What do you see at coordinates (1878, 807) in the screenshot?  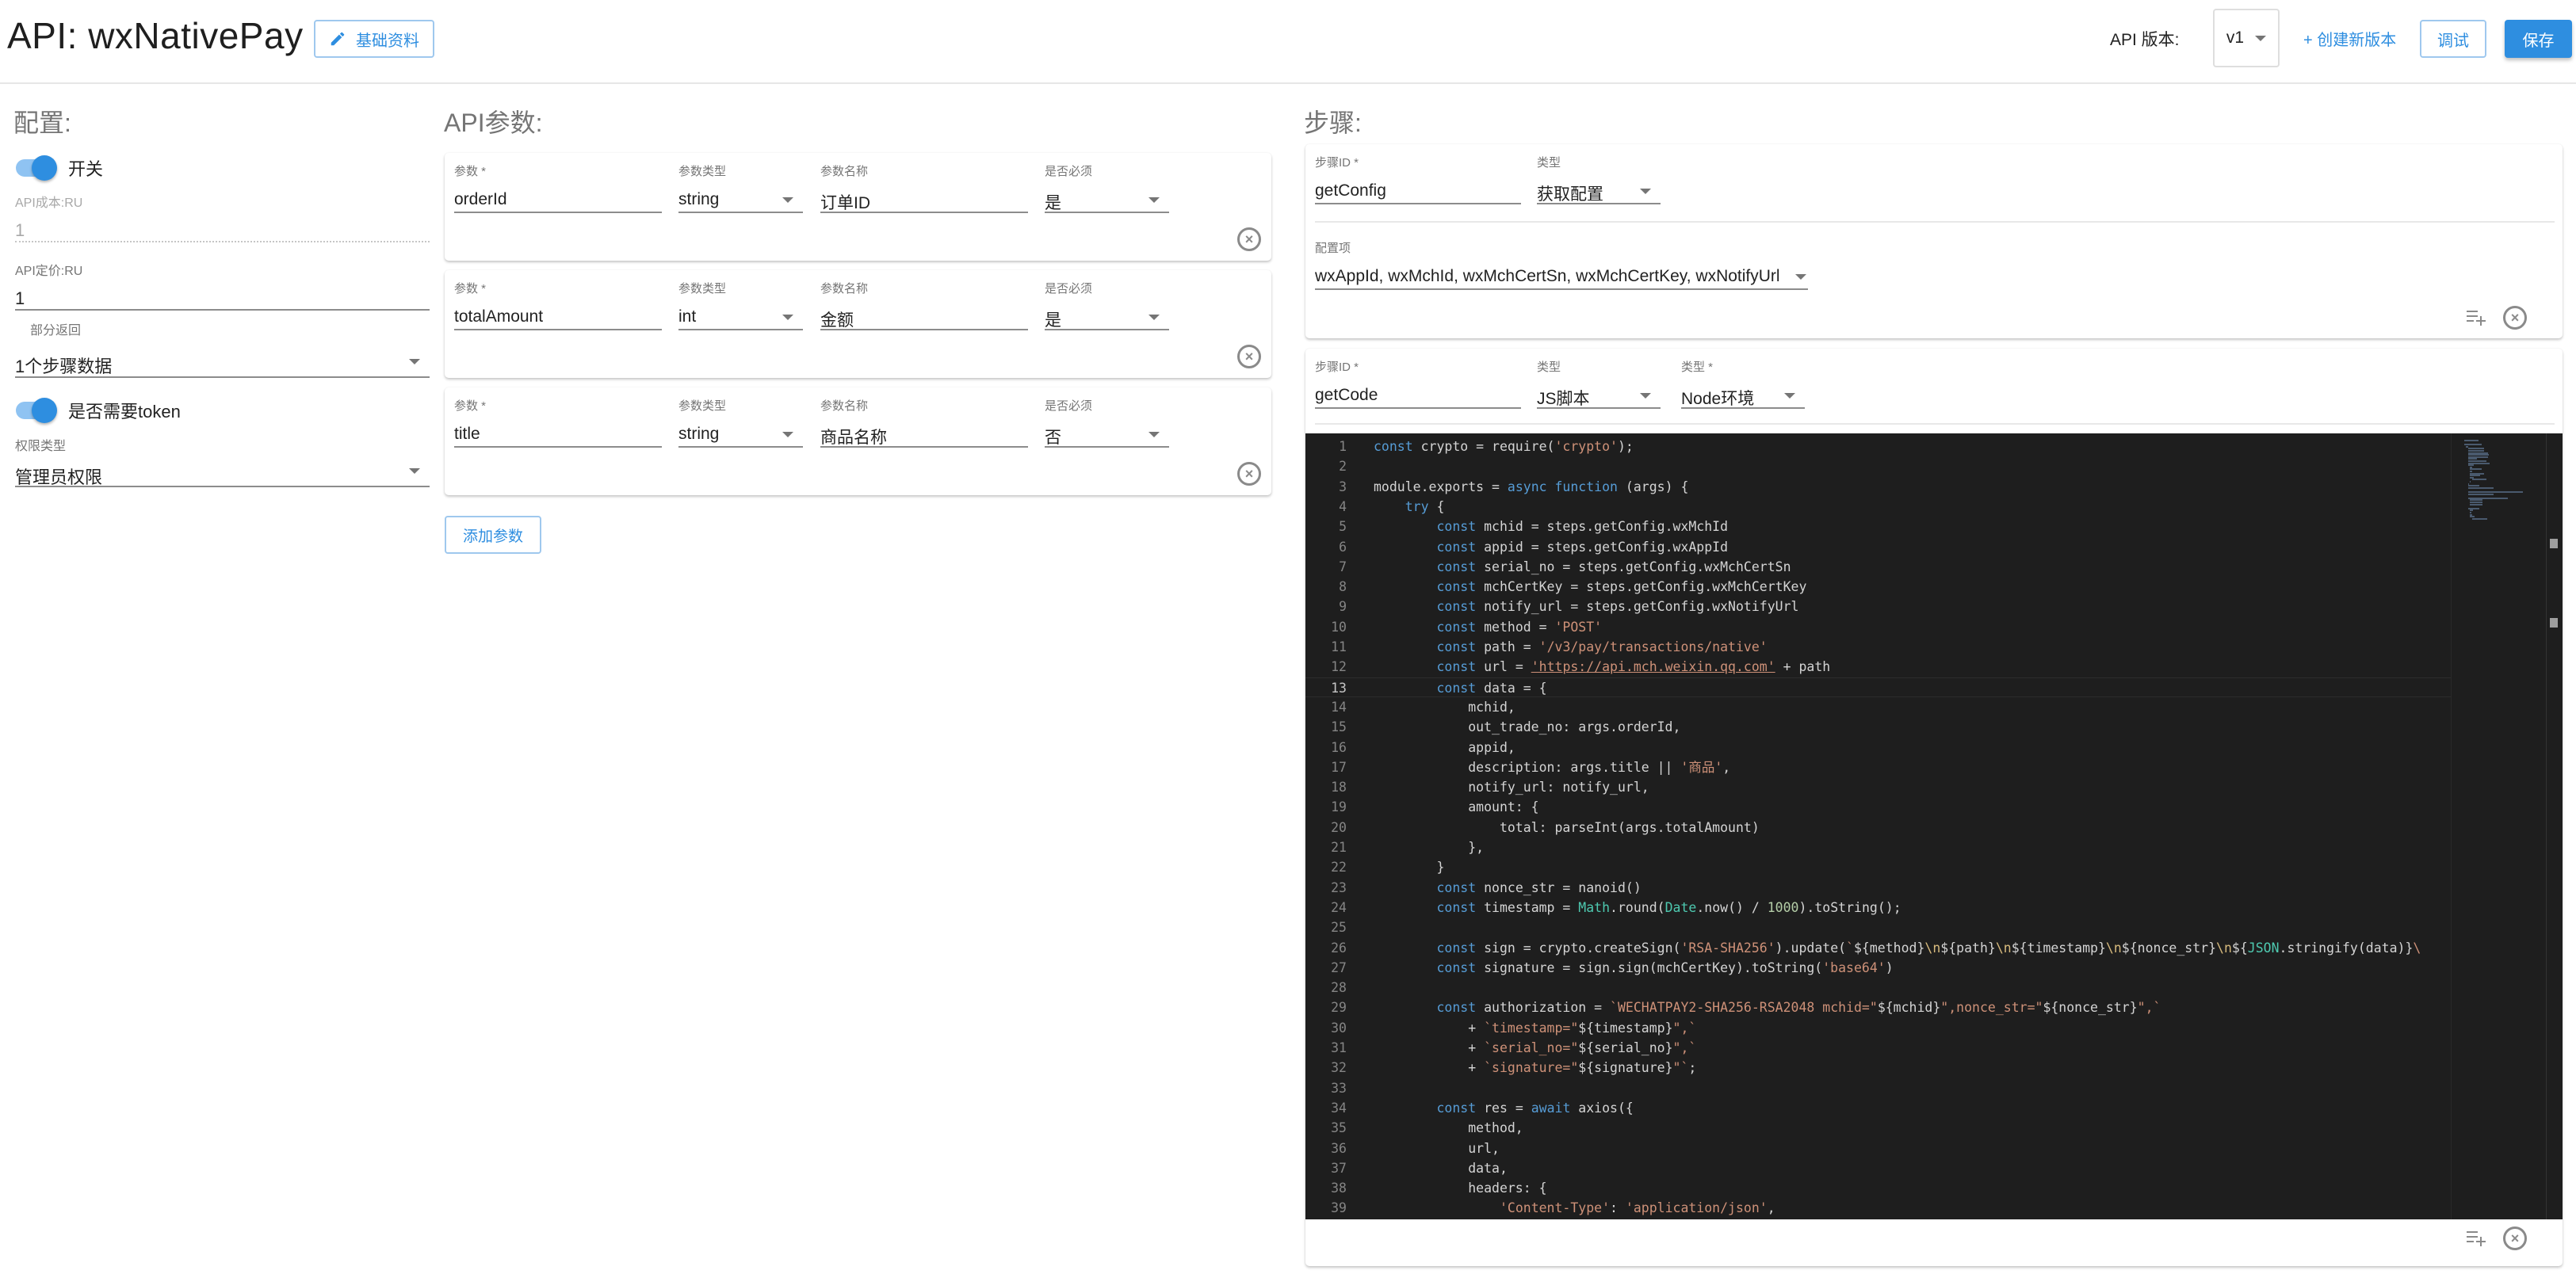 I see `code-line: 19 amount: {` at bounding box center [1878, 807].